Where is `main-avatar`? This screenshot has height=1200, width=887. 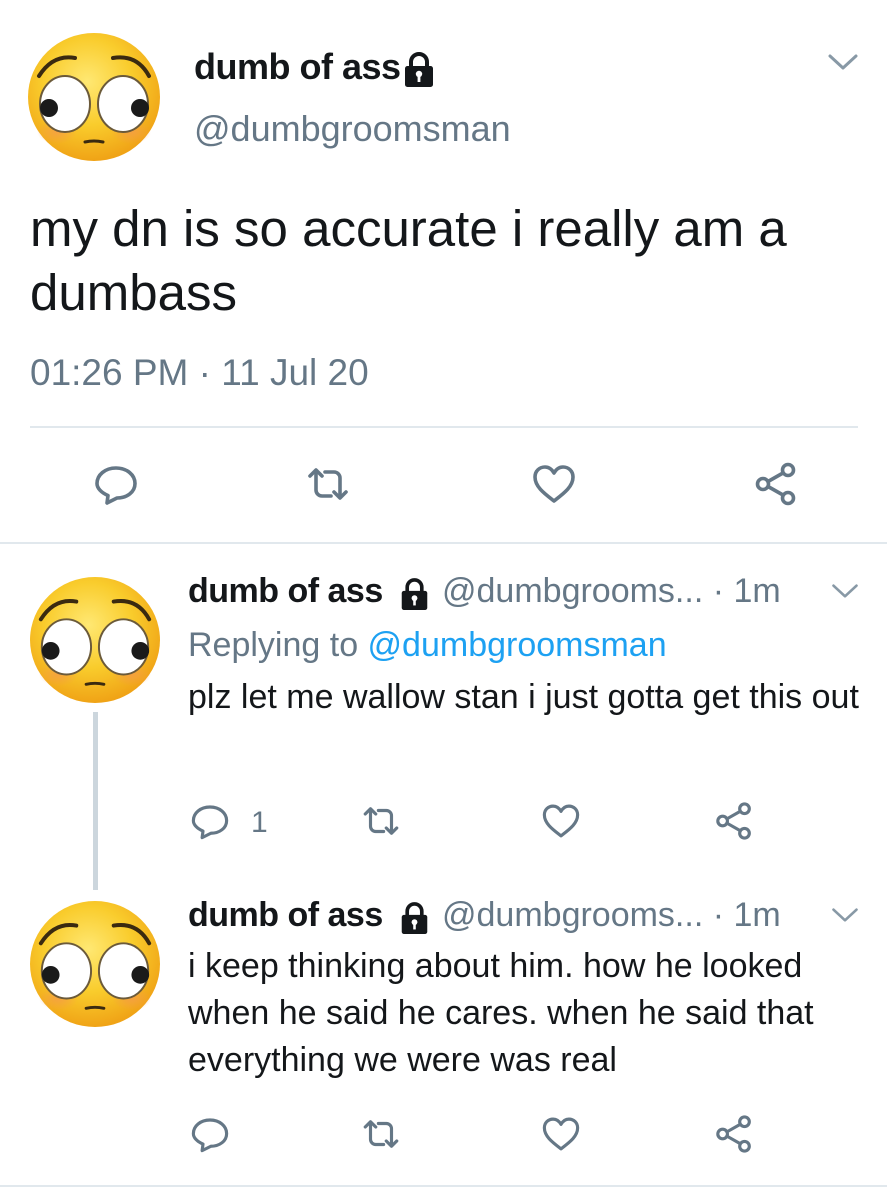
main-avatar is located at coordinates (94, 97).